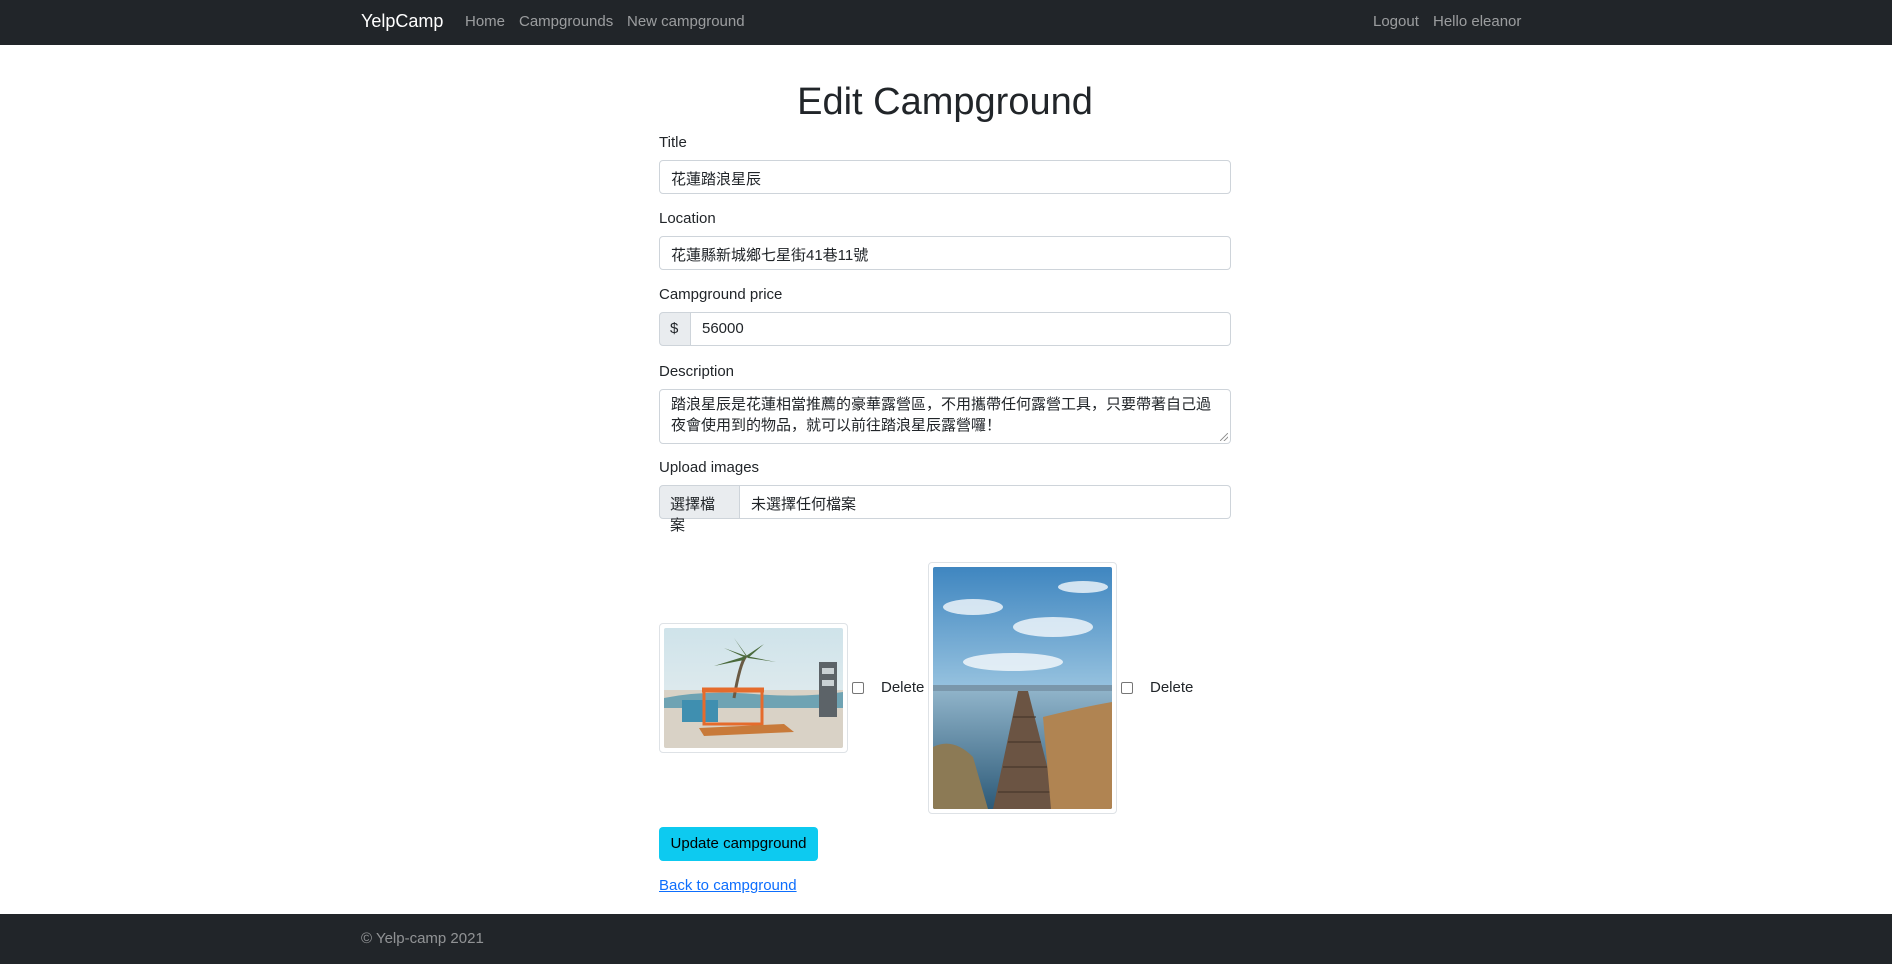 This screenshot has width=1892, height=964. I want to click on nav-logout-link: Logout, so click(1396, 21).